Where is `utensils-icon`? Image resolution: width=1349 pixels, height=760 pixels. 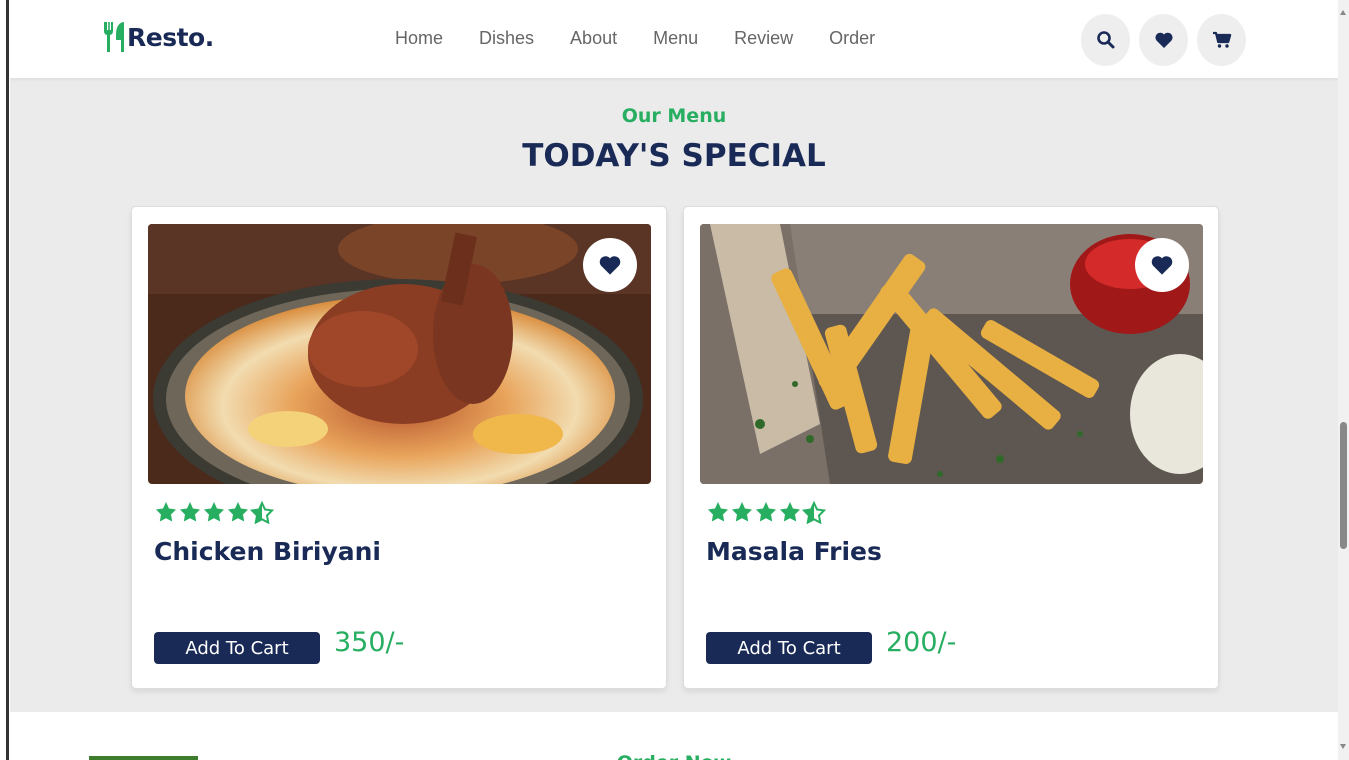
utensils-icon is located at coordinates (113, 37).